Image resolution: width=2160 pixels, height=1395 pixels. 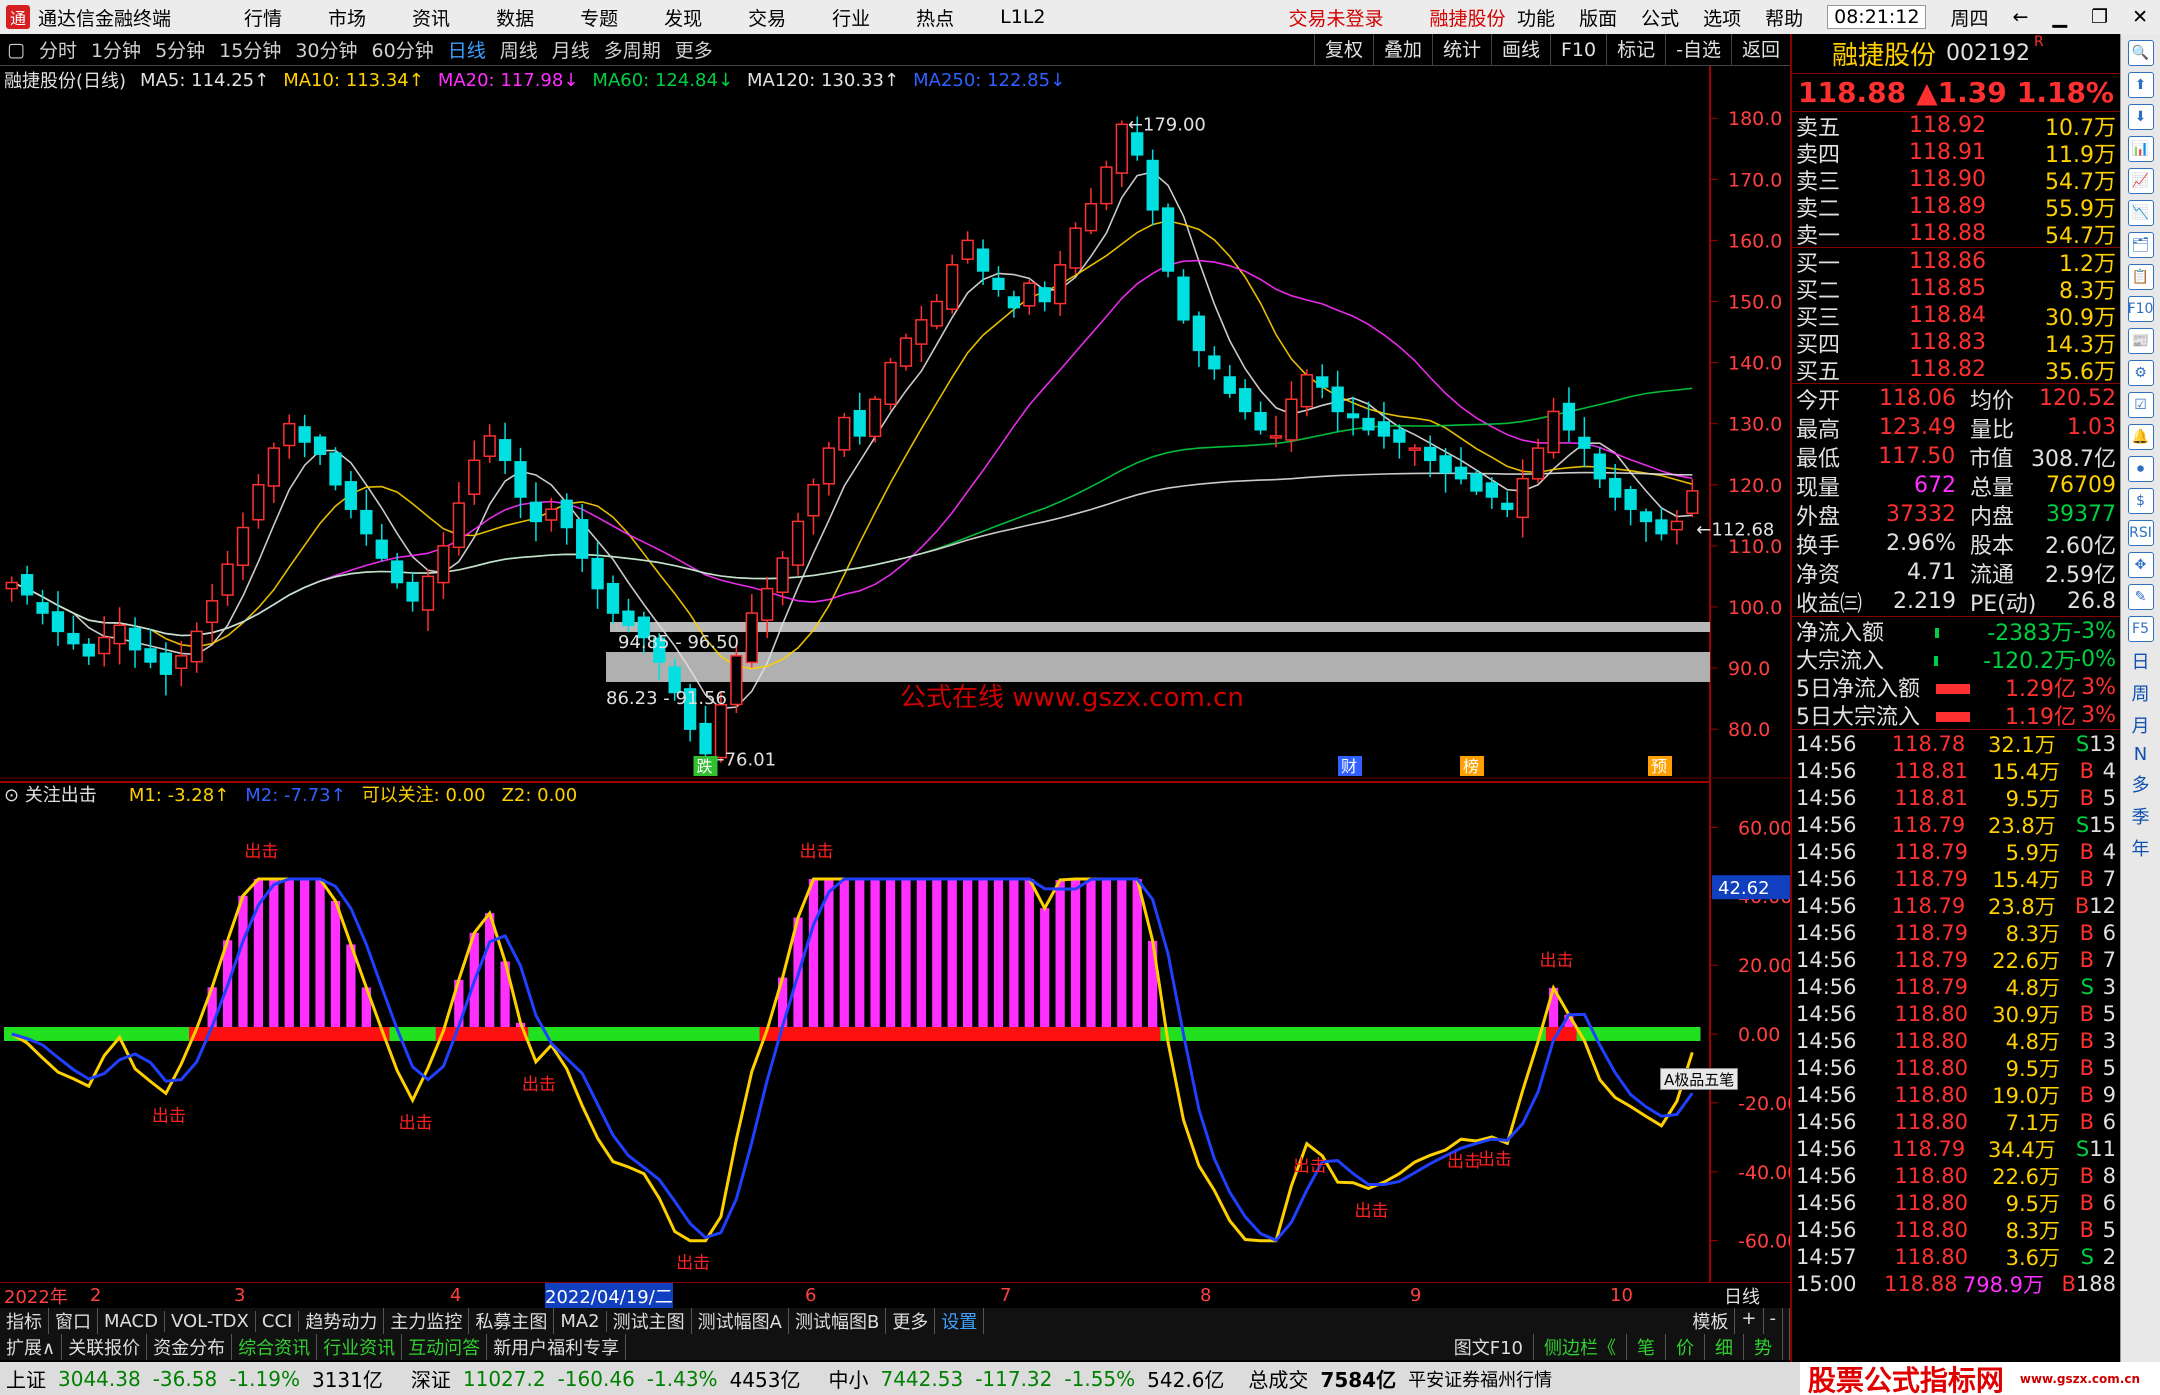 I want to click on menu-faxian: 发现, so click(x=683, y=17).